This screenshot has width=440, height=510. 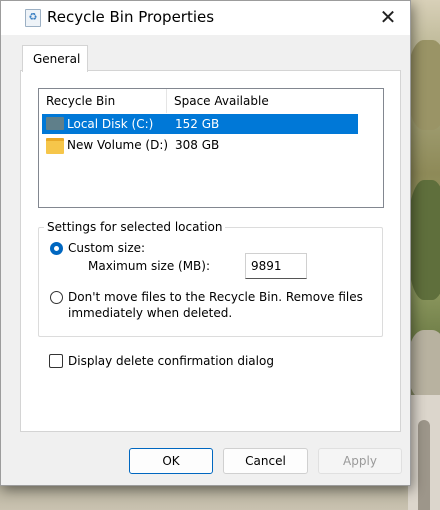 I want to click on title-bar: ♻ Recycle Bin Properties ✕, so click(x=205, y=18).